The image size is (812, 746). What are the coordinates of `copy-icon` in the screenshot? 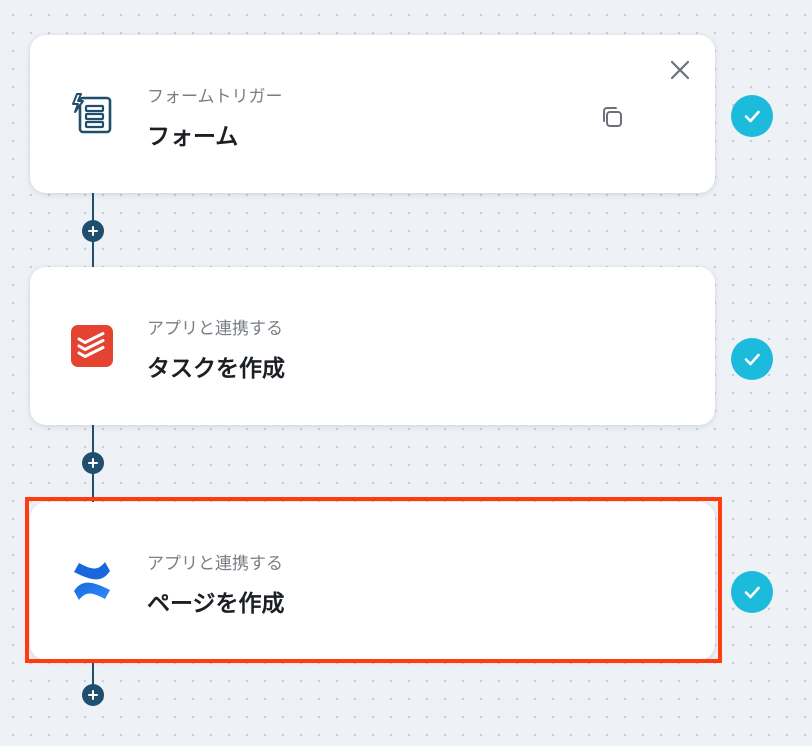 It's located at (612, 117).